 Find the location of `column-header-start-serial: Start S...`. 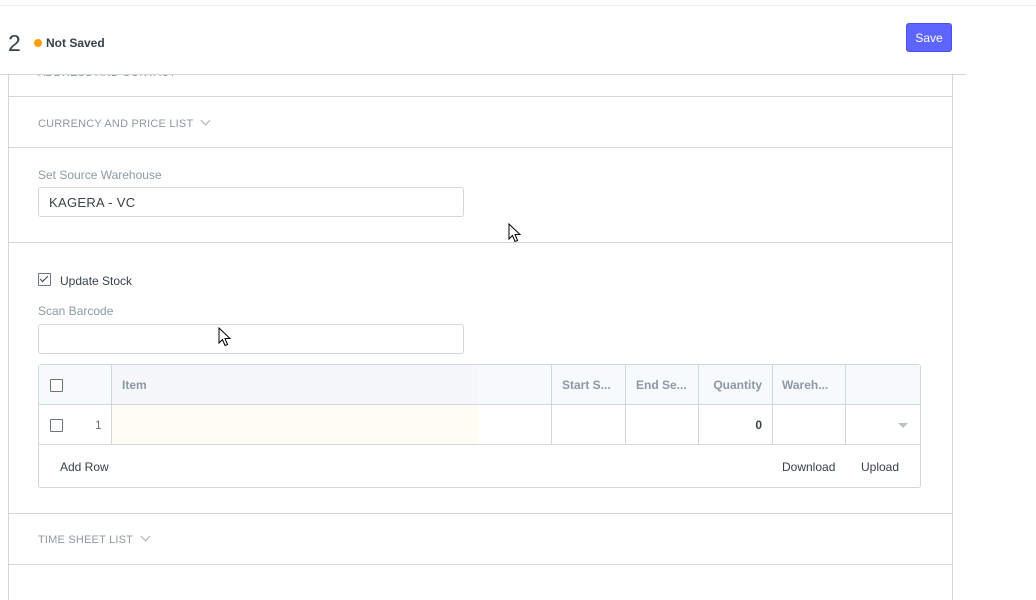

column-header-start-serial: Start S... is located at coordinates (586, 385).